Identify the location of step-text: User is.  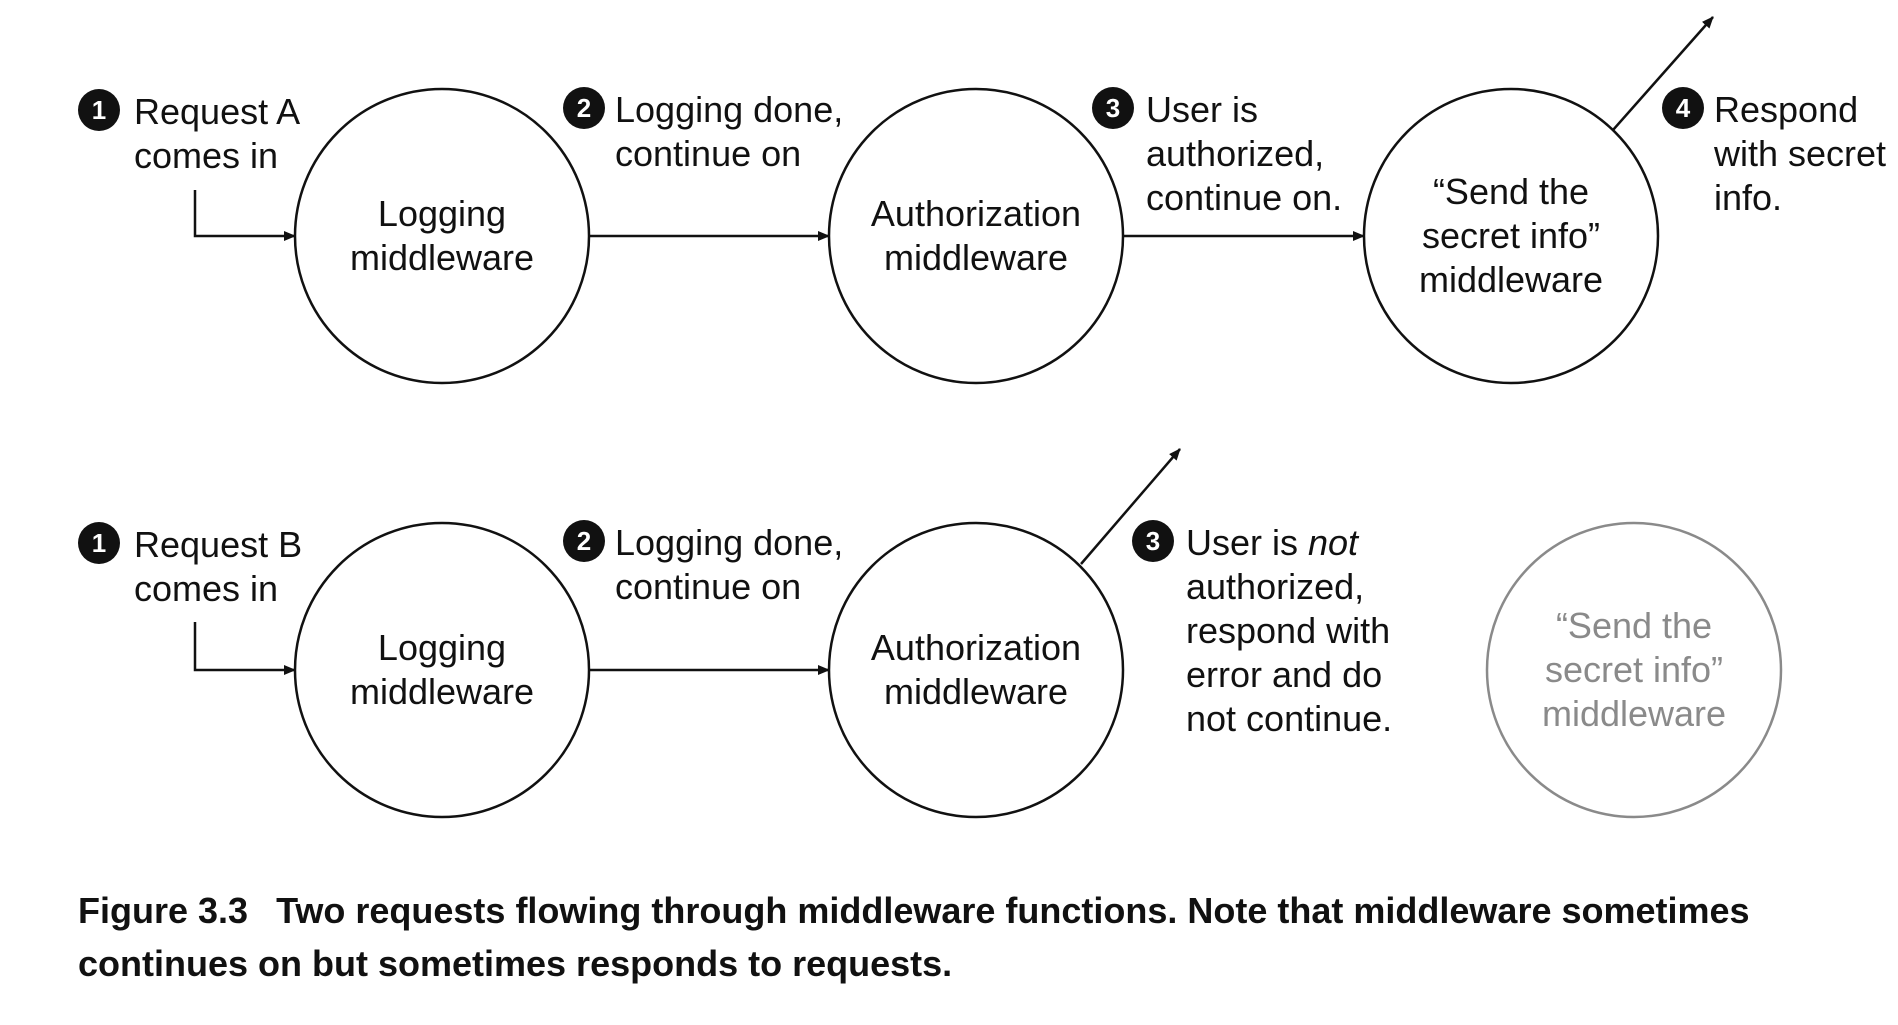
(1202, 109).